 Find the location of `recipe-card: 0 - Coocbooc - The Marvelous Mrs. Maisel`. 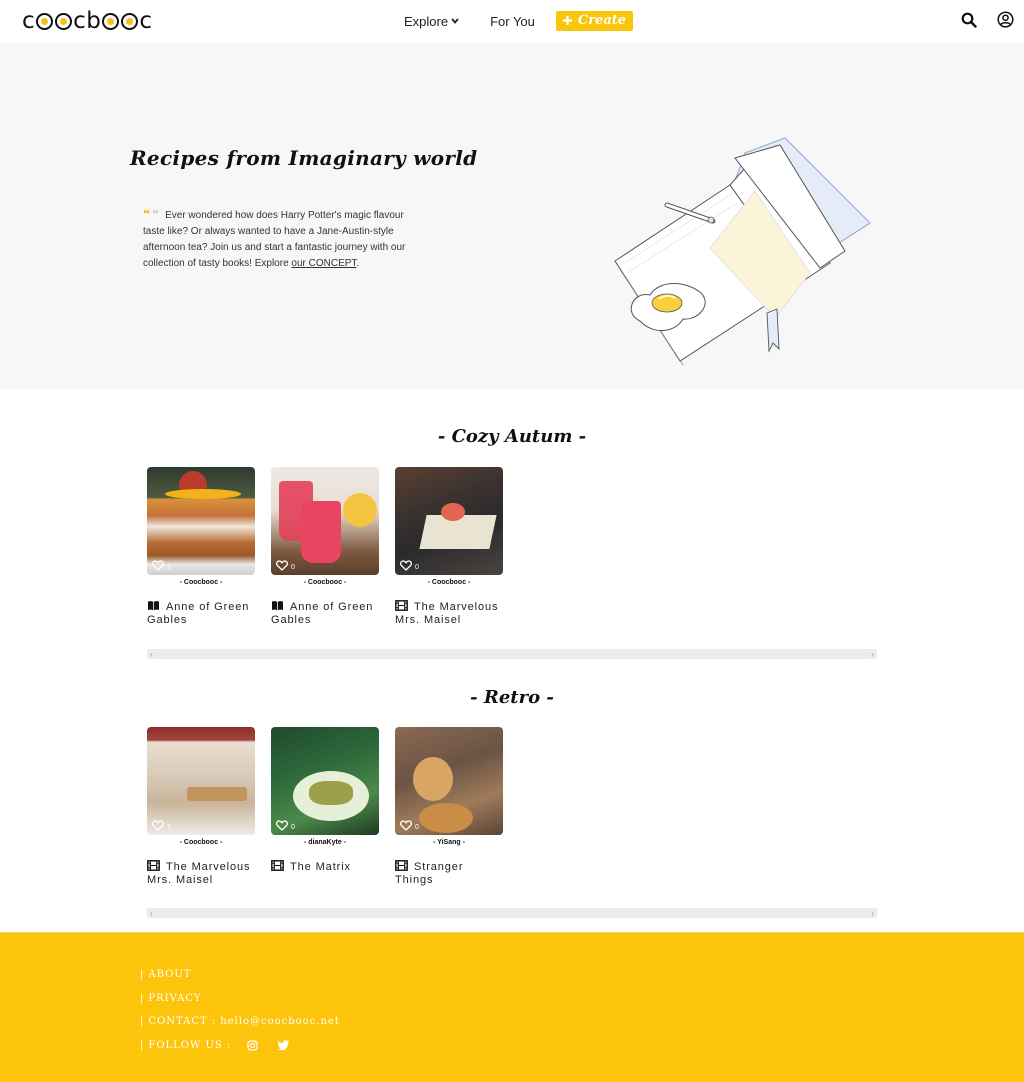

recipe-card: 0 - Coocbooc - The Marvelous Mrs. Maisel is located at coordinates (449, 547).